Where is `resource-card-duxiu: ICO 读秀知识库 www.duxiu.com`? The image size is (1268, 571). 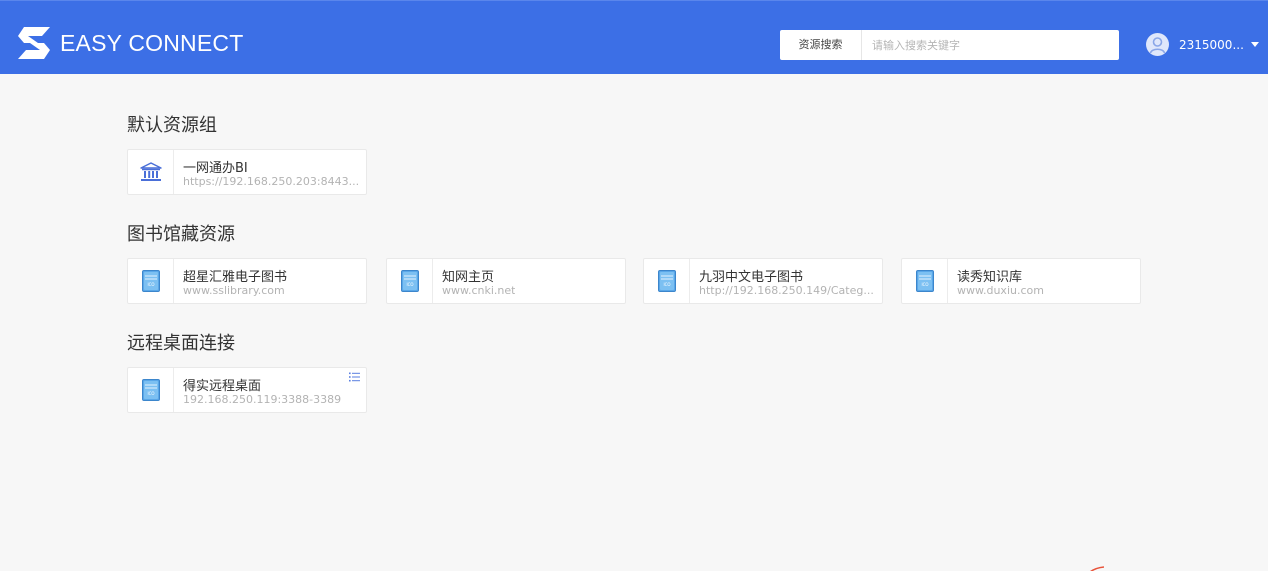 resource-card-duxiu: ICO 读秀知识库 www.duxiu.com is located at coordinates (1021, 281).